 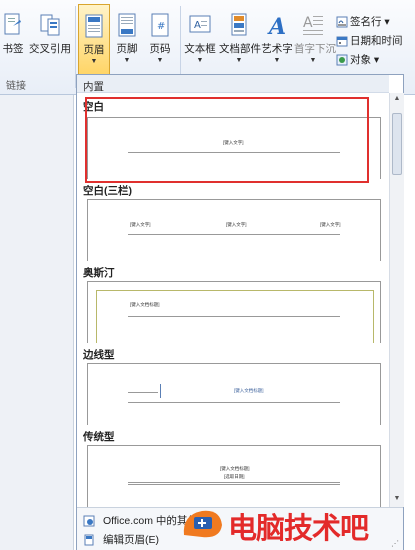 I want to click on wordart-icon: A, so click(x=276, y=26).